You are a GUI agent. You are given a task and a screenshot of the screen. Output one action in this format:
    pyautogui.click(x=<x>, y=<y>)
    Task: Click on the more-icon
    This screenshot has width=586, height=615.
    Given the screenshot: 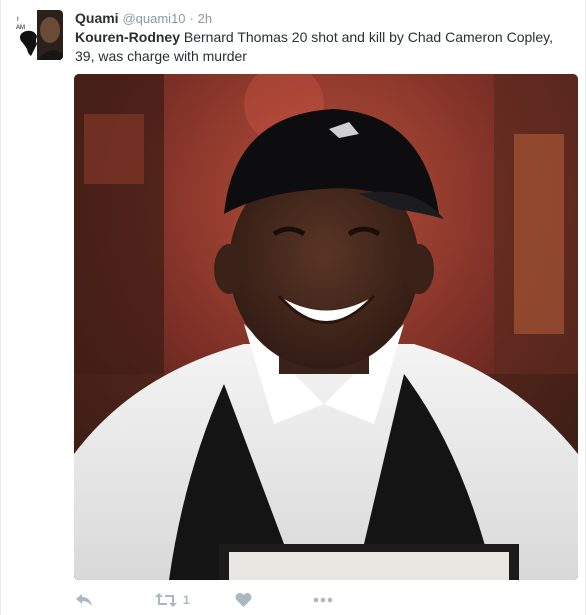 What is the action you would take?
    pyautogui.click(x=323, y=600)
    